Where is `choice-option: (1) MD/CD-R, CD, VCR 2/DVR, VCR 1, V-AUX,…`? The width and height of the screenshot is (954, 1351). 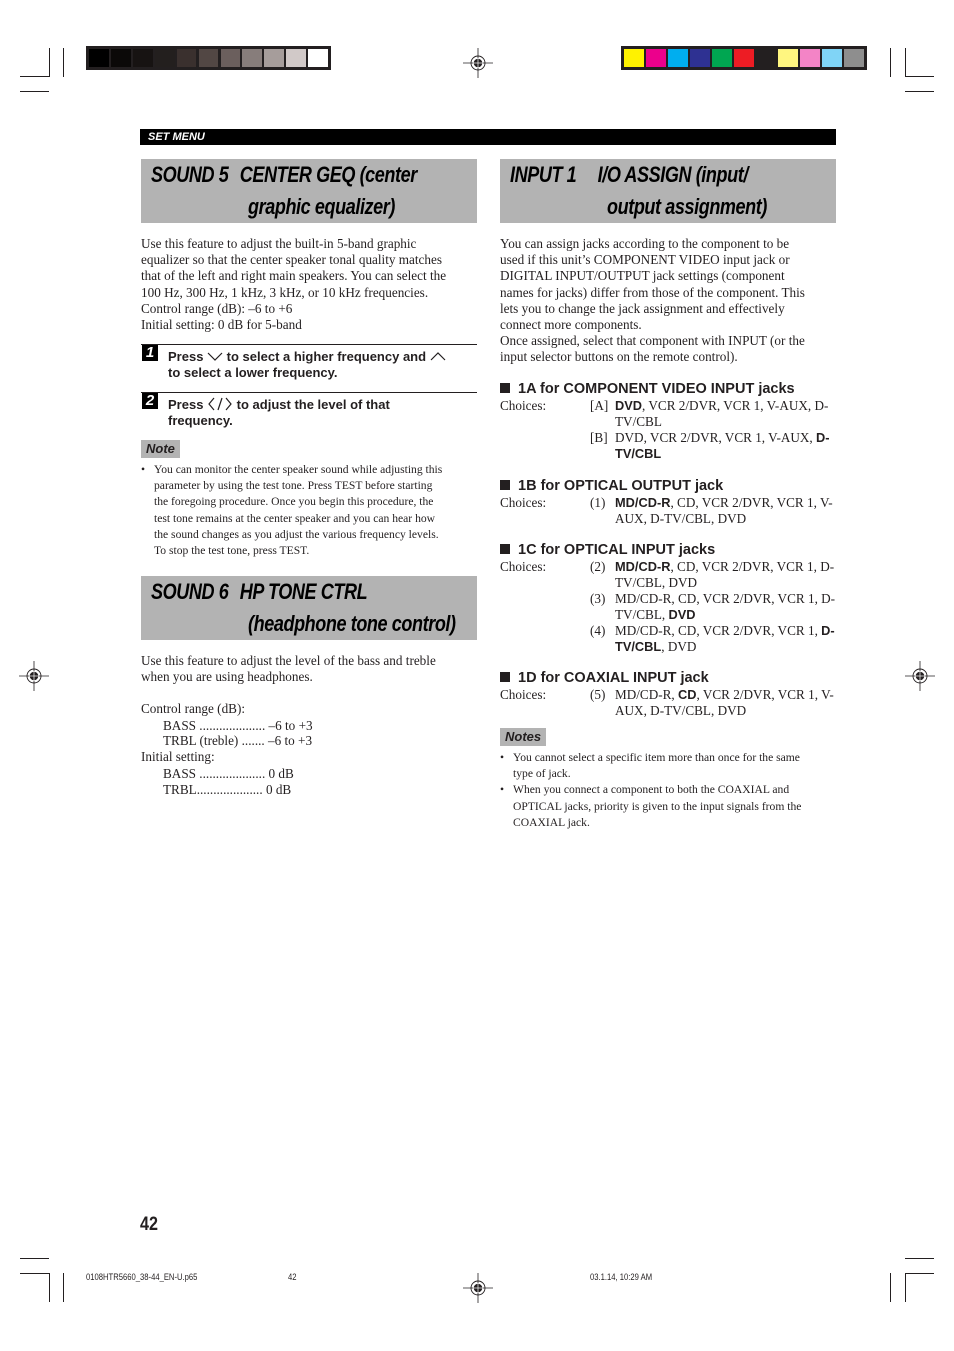 choice-option: (1) MD/CD-R, CD, VCR 2/DVR, VCR 1, V-AUX,… is located at coordinates (715, 511).